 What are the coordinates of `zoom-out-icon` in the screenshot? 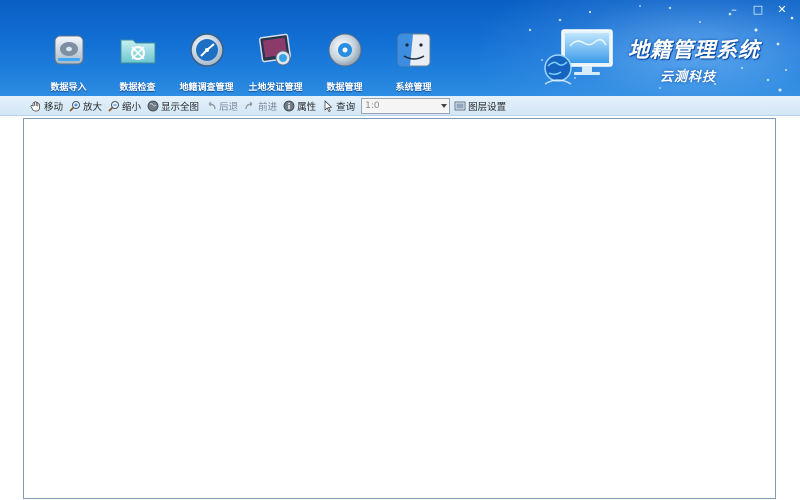 It's located at (114, 106).